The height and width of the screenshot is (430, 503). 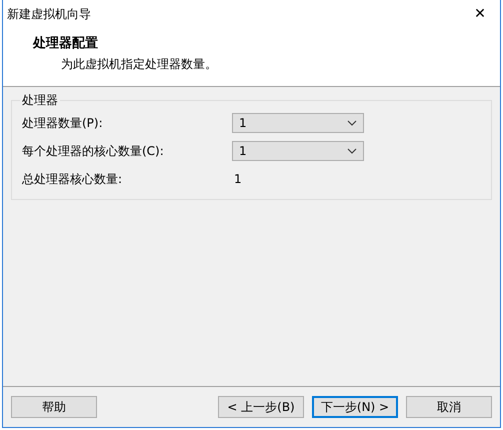 What do you see at coordinates (261, 407) in the screenshot?
I see `wizard-button: < 上一步(B)` at bounding box center [261, 407].